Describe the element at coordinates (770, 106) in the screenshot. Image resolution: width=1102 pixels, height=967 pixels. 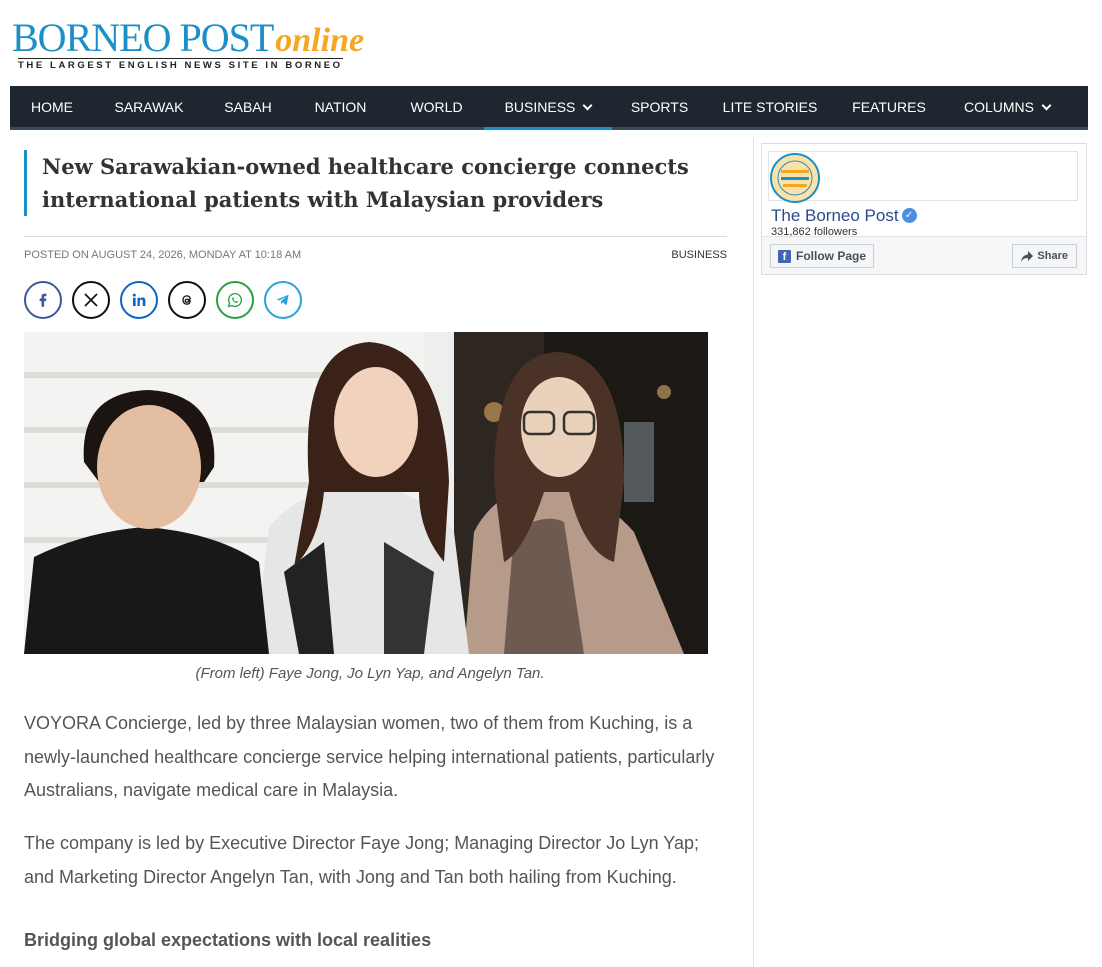
I see `nav-item-lite-stories: LITE STORIES` at that location.